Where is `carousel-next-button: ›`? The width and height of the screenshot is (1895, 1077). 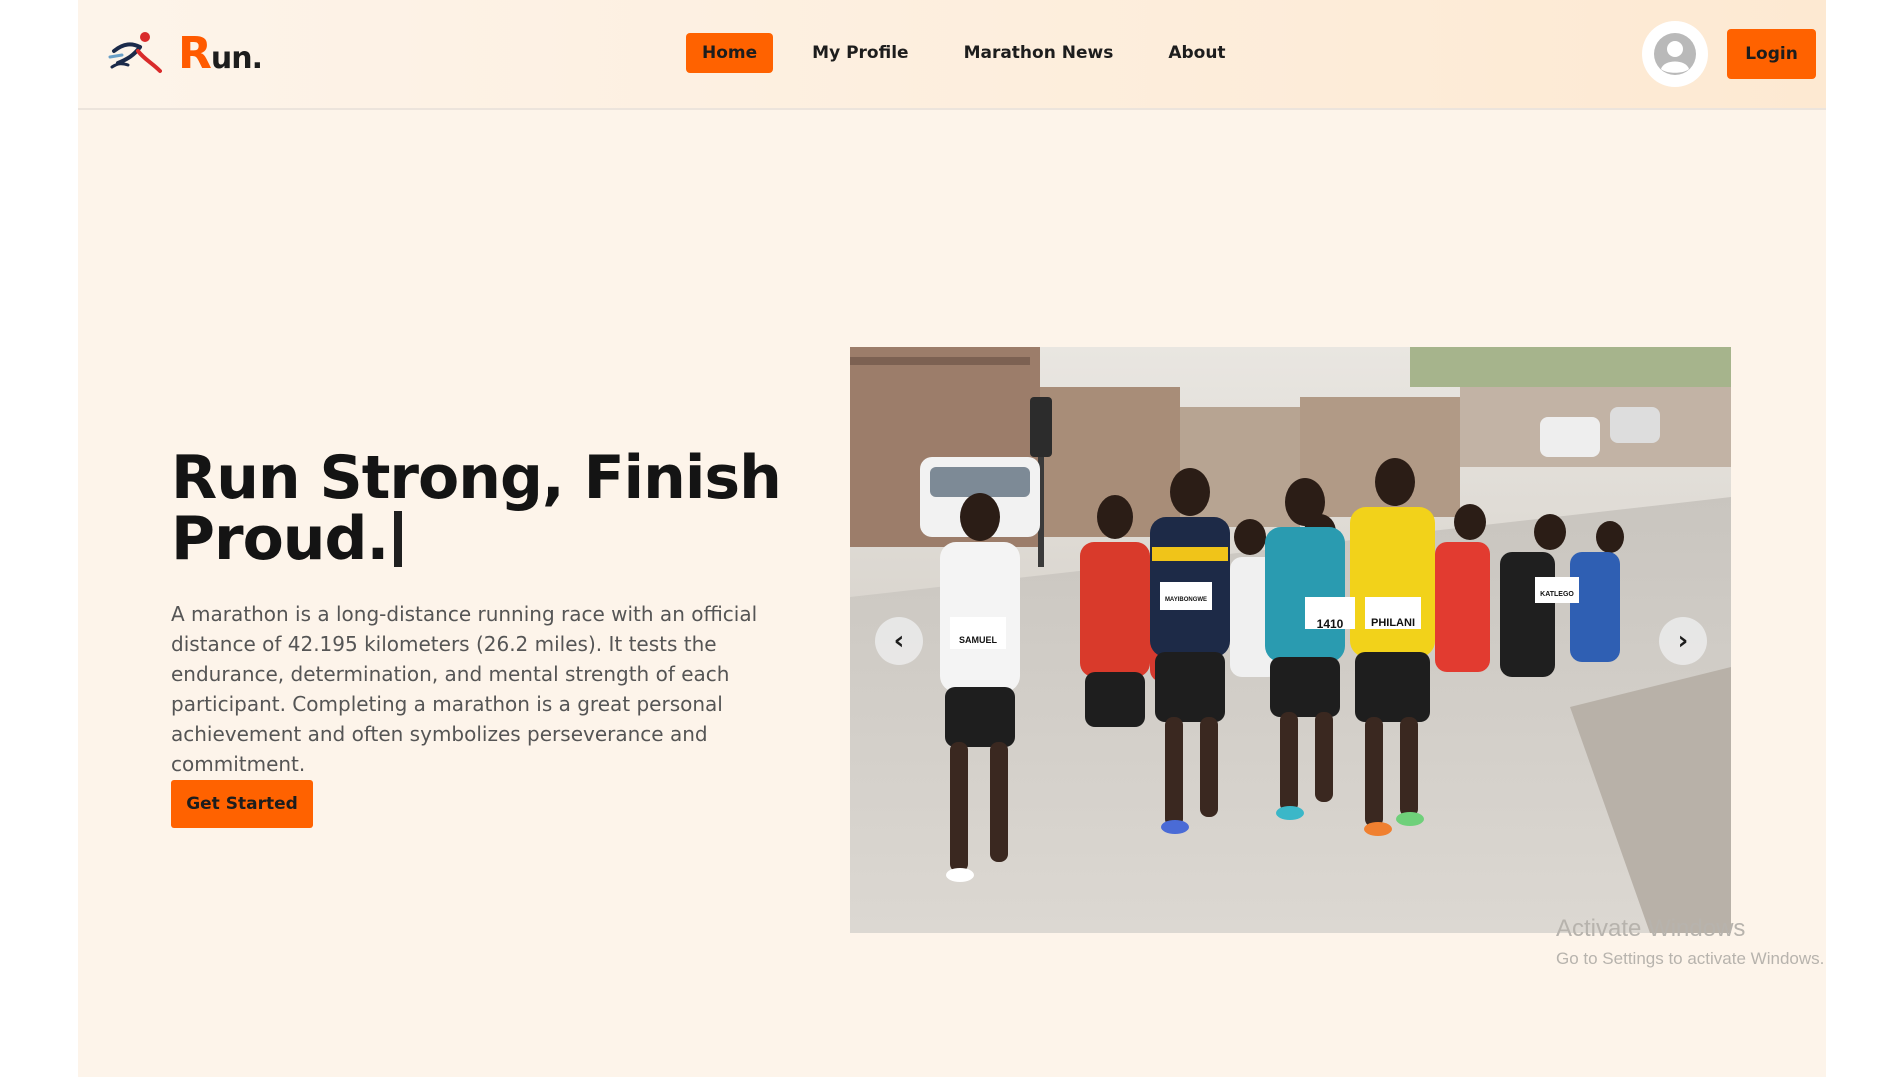
carousel-next-button: › is located at coordinates (1683, 641).